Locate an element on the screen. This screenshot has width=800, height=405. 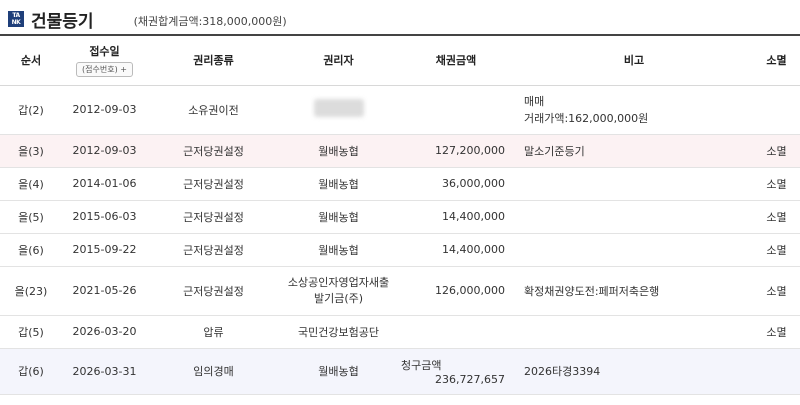
holder-line: 소상공인자영업자새출 is located at coordinates (338, 282).